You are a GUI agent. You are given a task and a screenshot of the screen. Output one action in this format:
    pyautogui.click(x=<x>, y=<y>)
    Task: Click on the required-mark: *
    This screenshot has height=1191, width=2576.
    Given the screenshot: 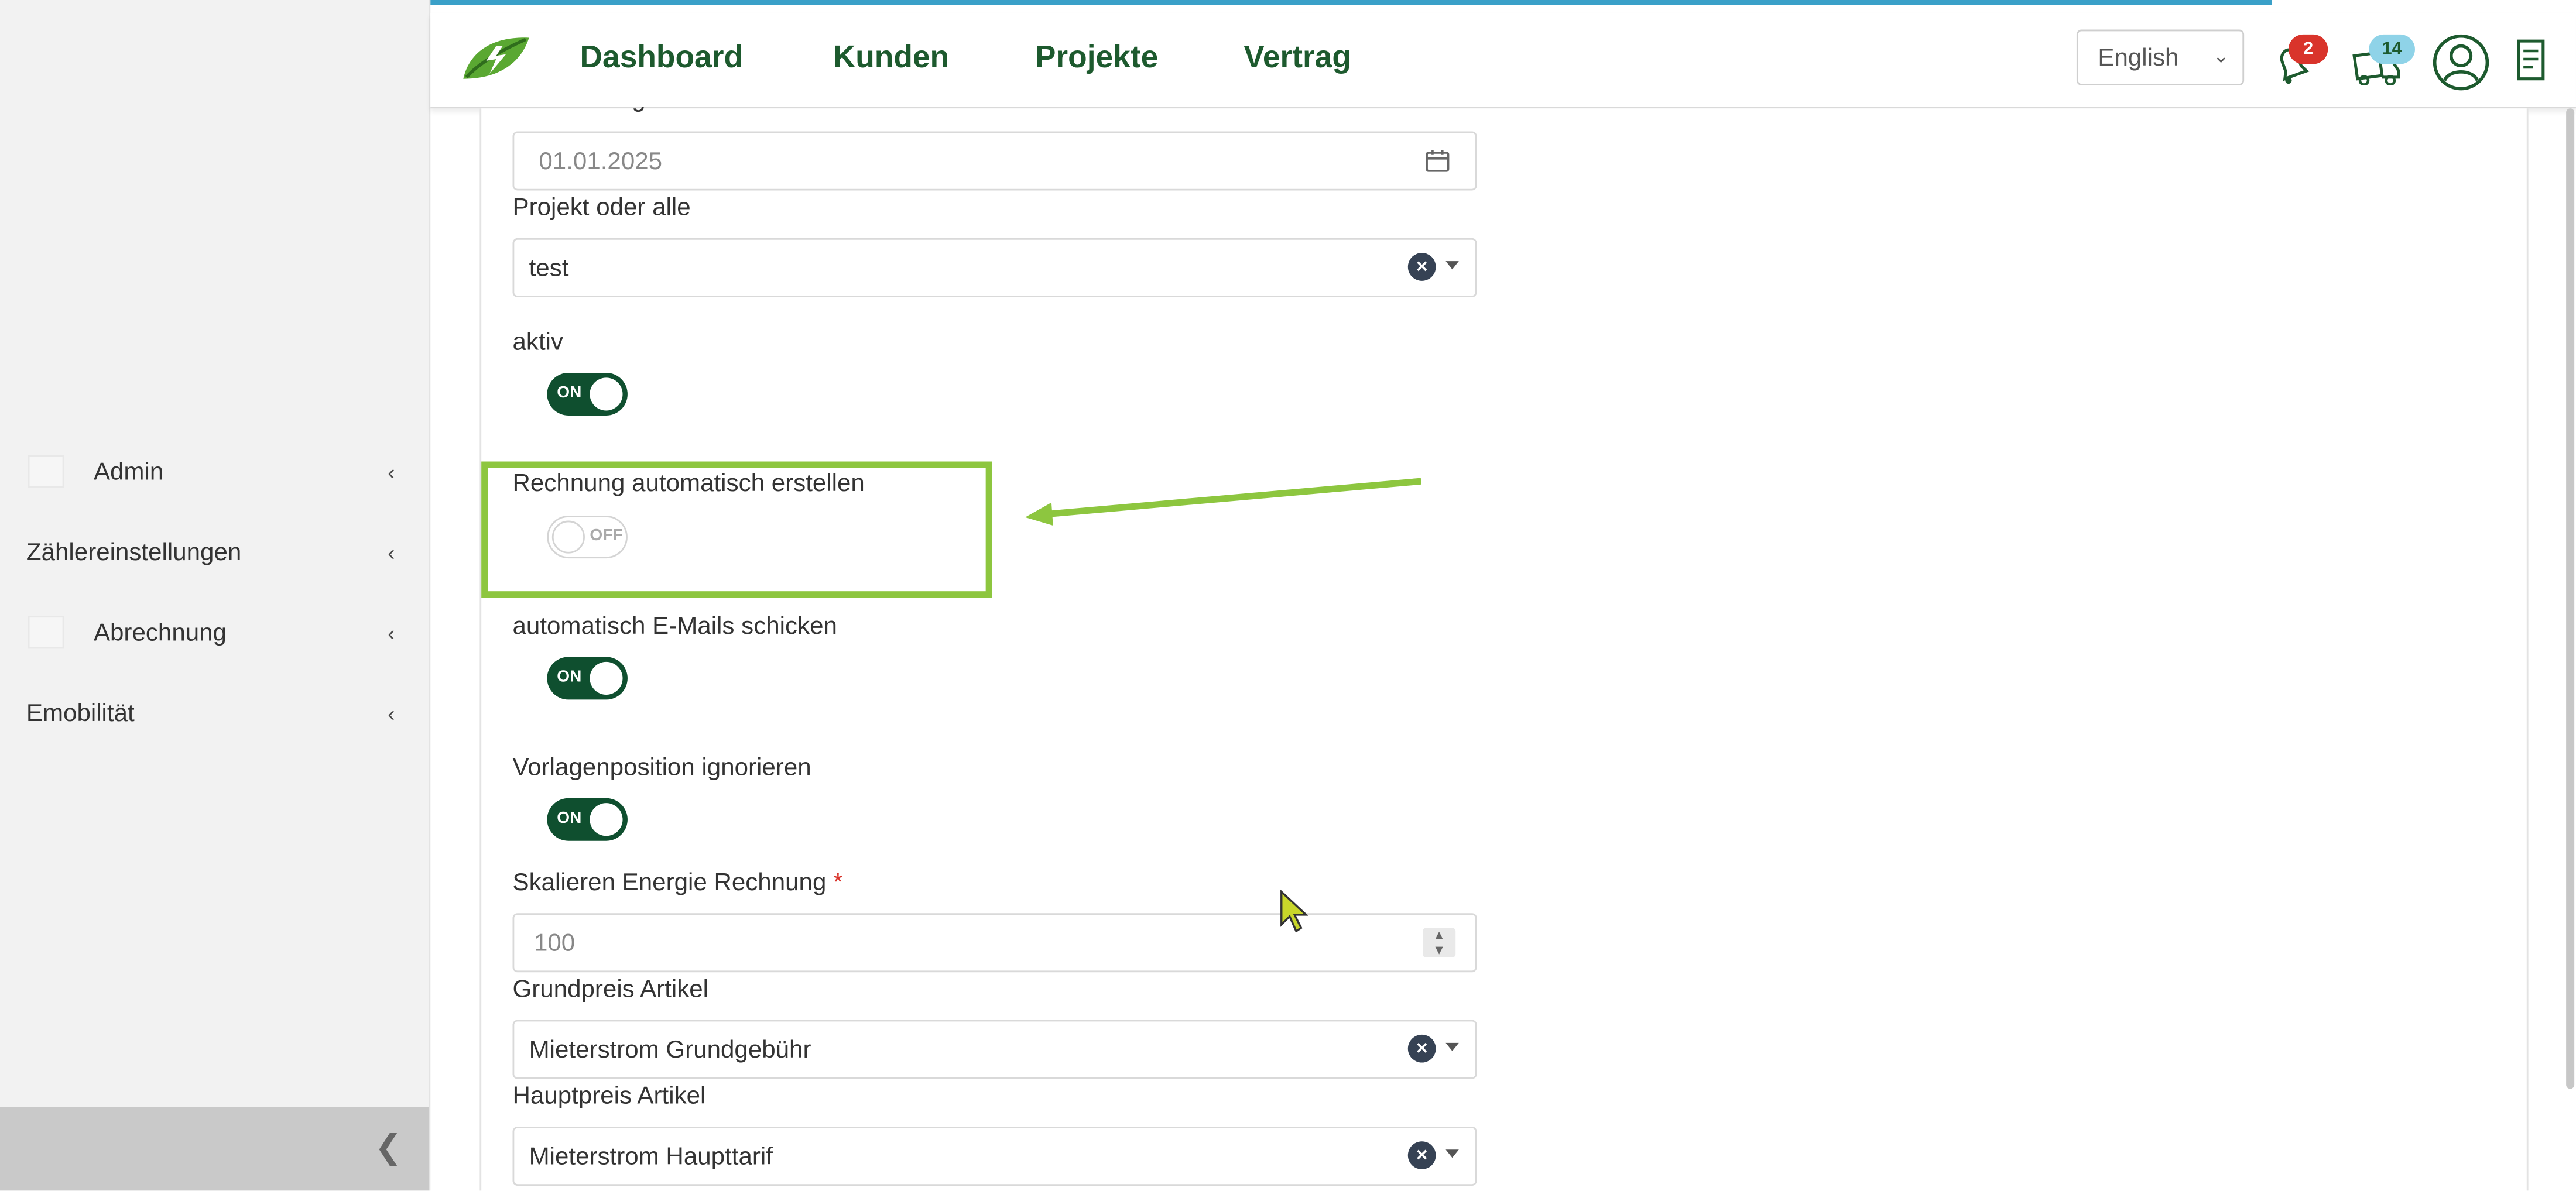 What is the action you would take?
    pyautogui.click(x=838, y=883)
    